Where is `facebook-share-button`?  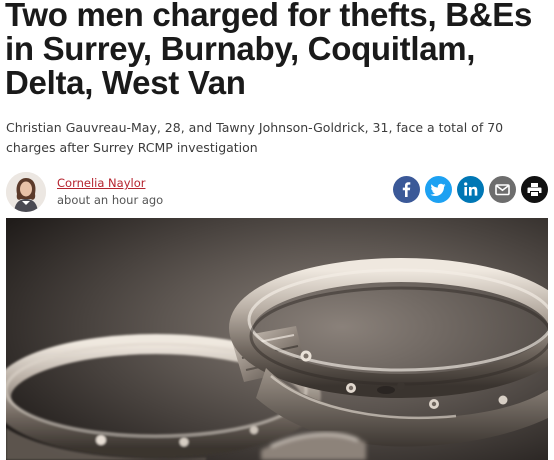
facebook-share-button is located at coordinates (406, 189).